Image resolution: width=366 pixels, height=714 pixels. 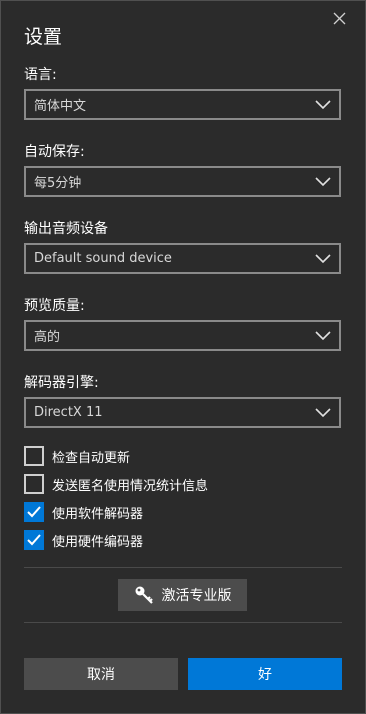 I want to click on autosave-value: 每5分钟, so click(x=58, y=183).